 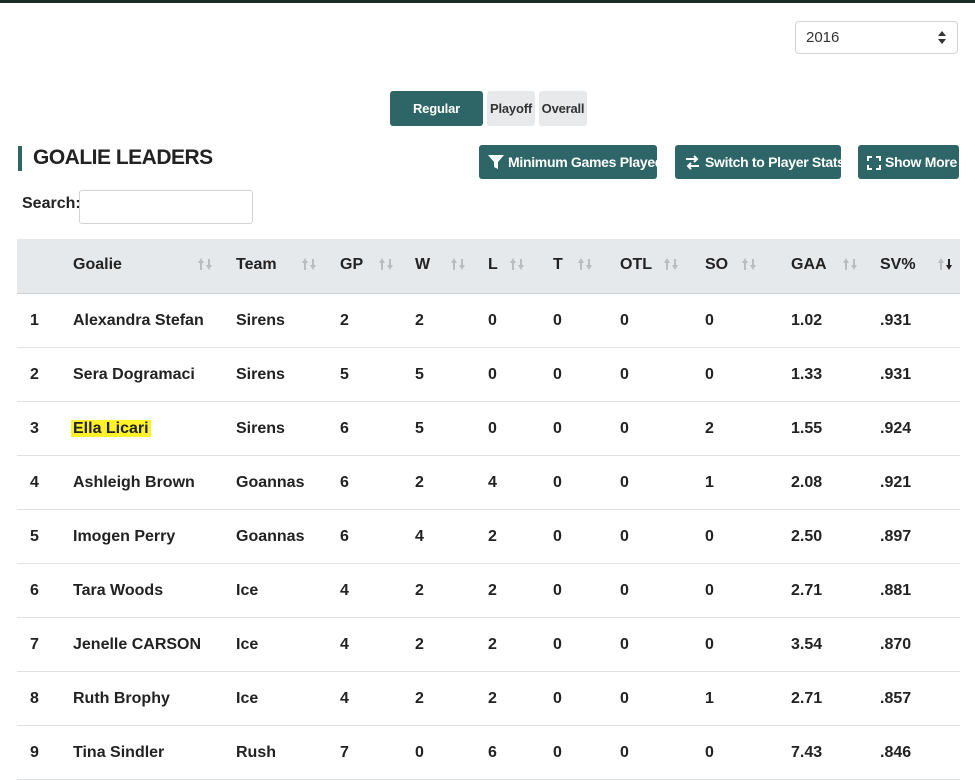 What do you see at coordinates (154, 320) in the screenshot?
I see `cell-goalie: Alexandra Stefan` at bounding box center [154, 320].